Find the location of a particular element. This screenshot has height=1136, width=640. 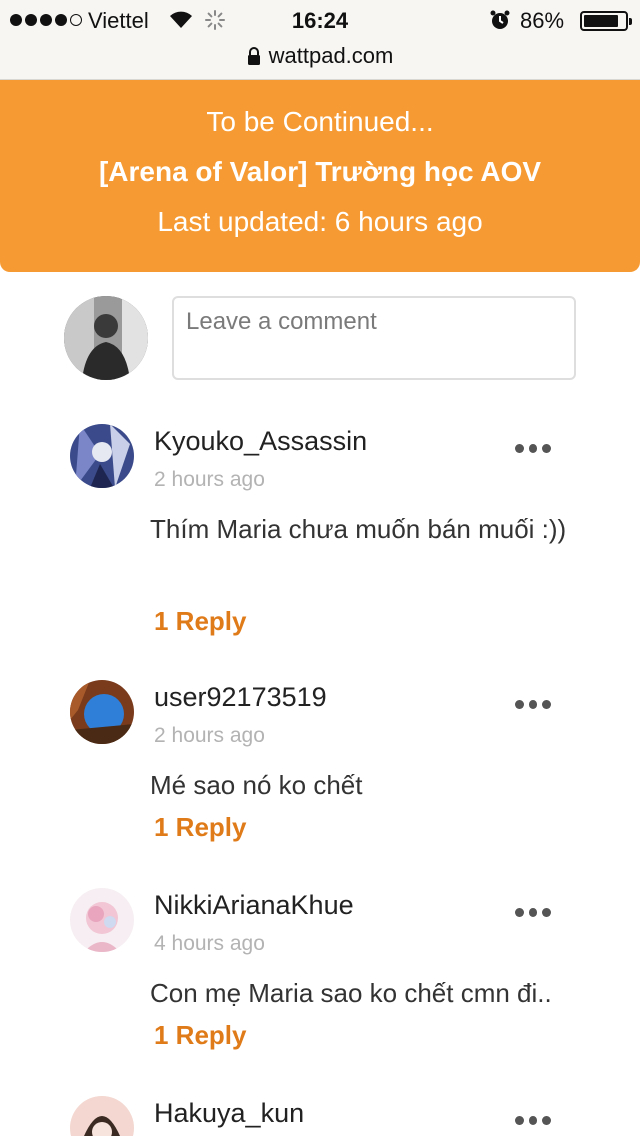

current-user-avatar is located at coordinates (106, 338).